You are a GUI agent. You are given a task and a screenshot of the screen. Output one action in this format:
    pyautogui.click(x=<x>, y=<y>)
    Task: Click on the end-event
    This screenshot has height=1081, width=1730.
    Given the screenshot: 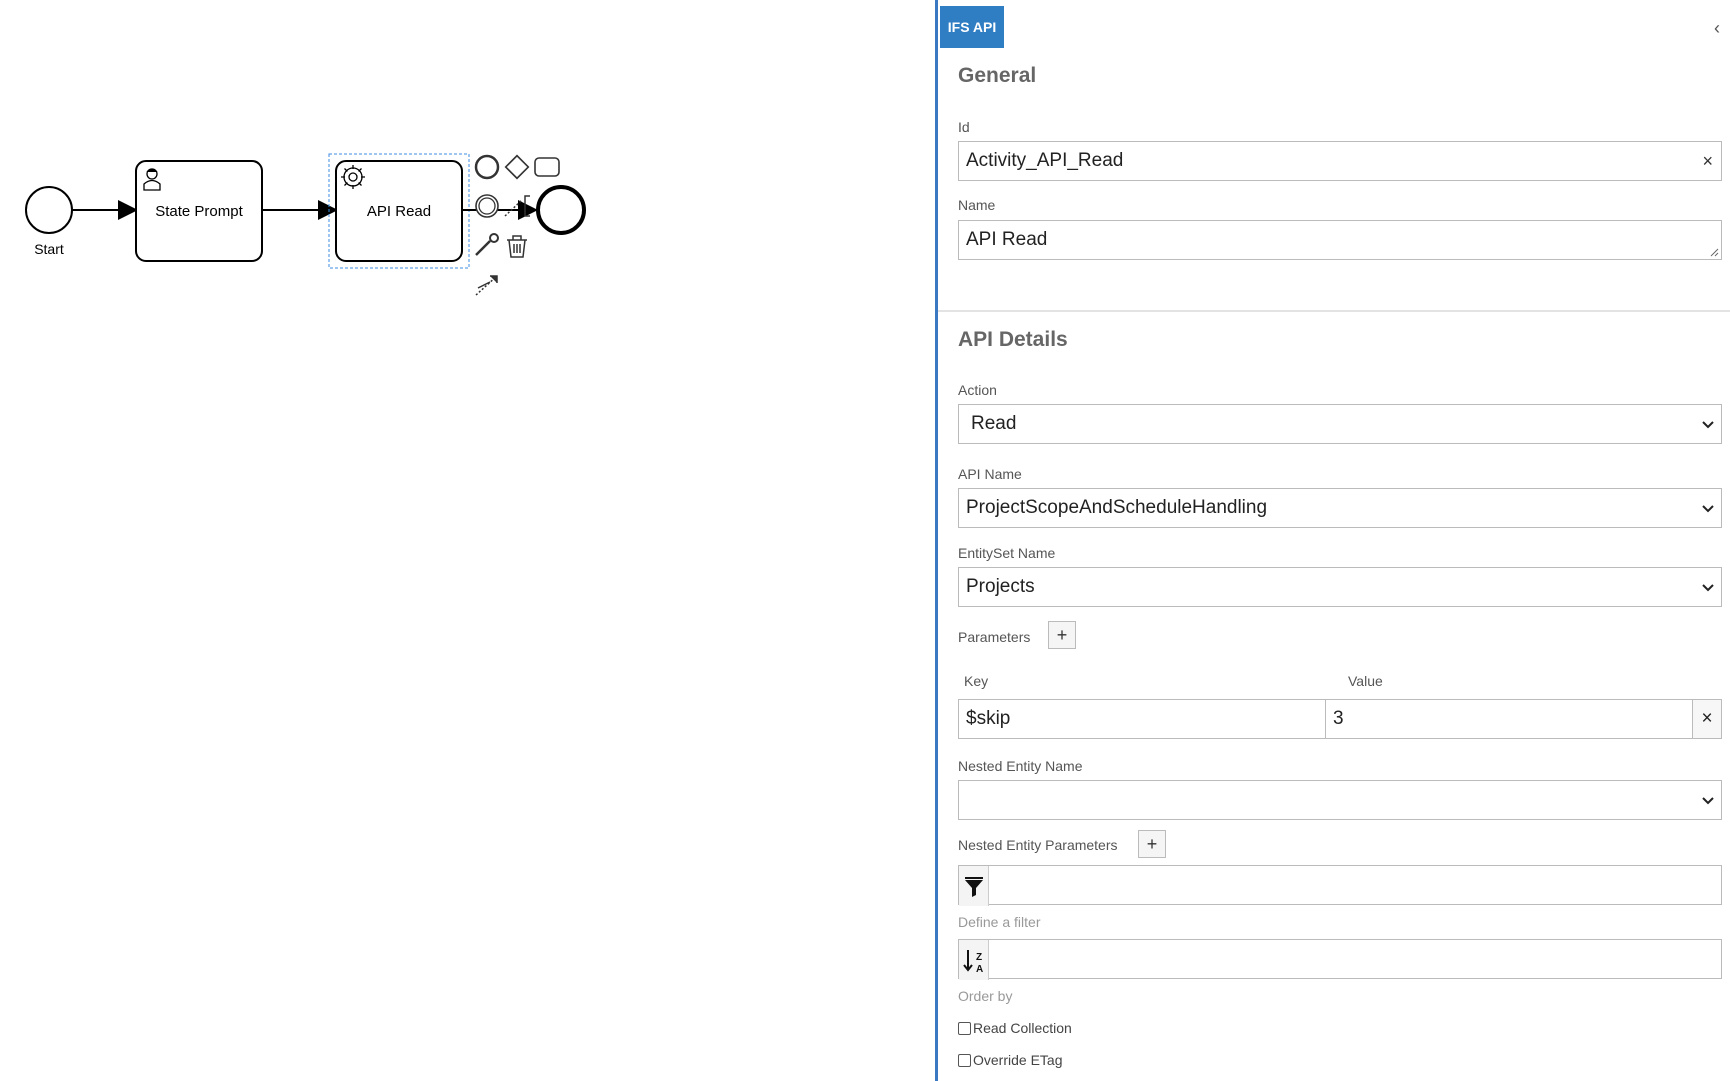 What is the action you would take?
    pyautogui.click(x=561, y=210)
    